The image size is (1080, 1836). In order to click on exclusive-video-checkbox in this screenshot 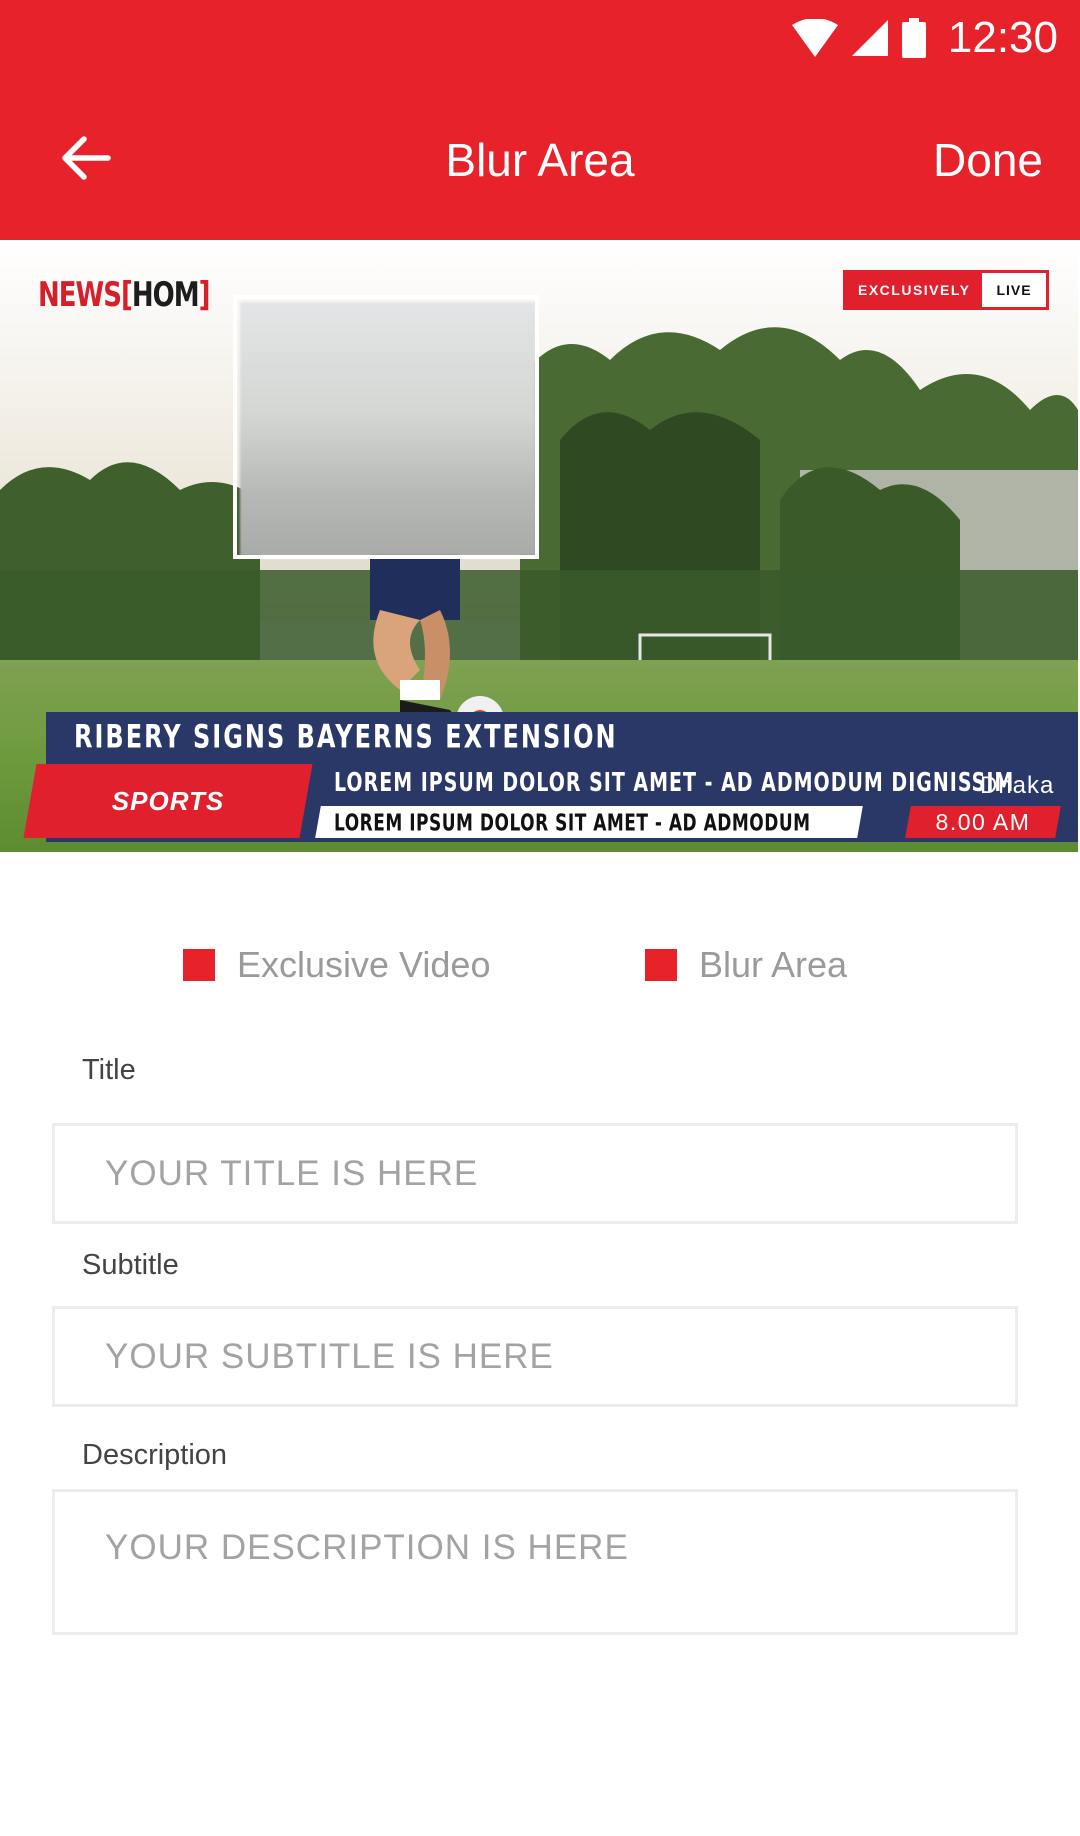, I will do `click(199, 965)`.